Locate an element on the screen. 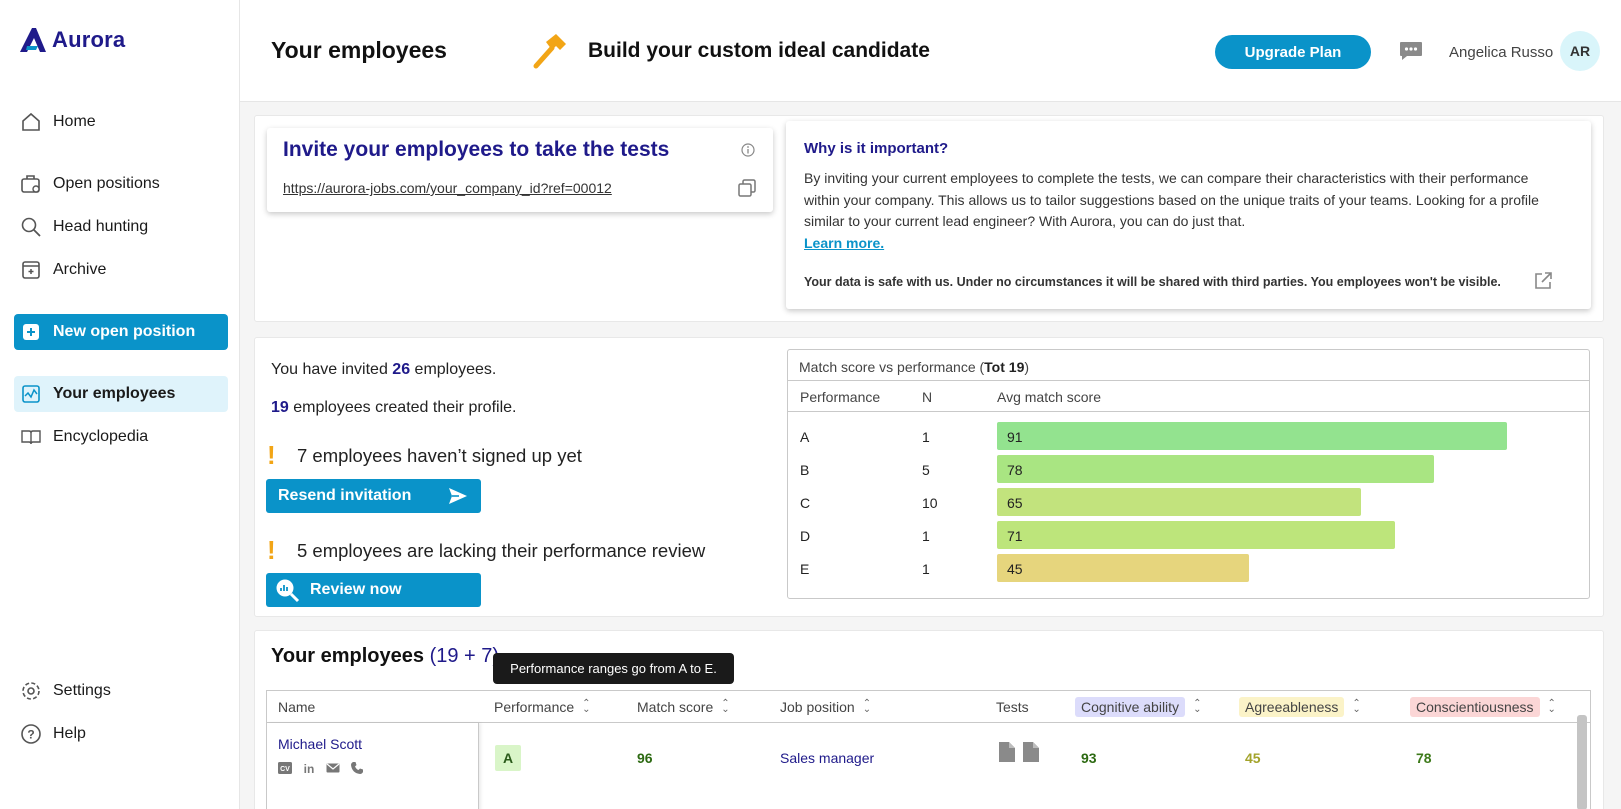  employees-title: Your employees (19 + 7) is located at coordinates (385, 656).